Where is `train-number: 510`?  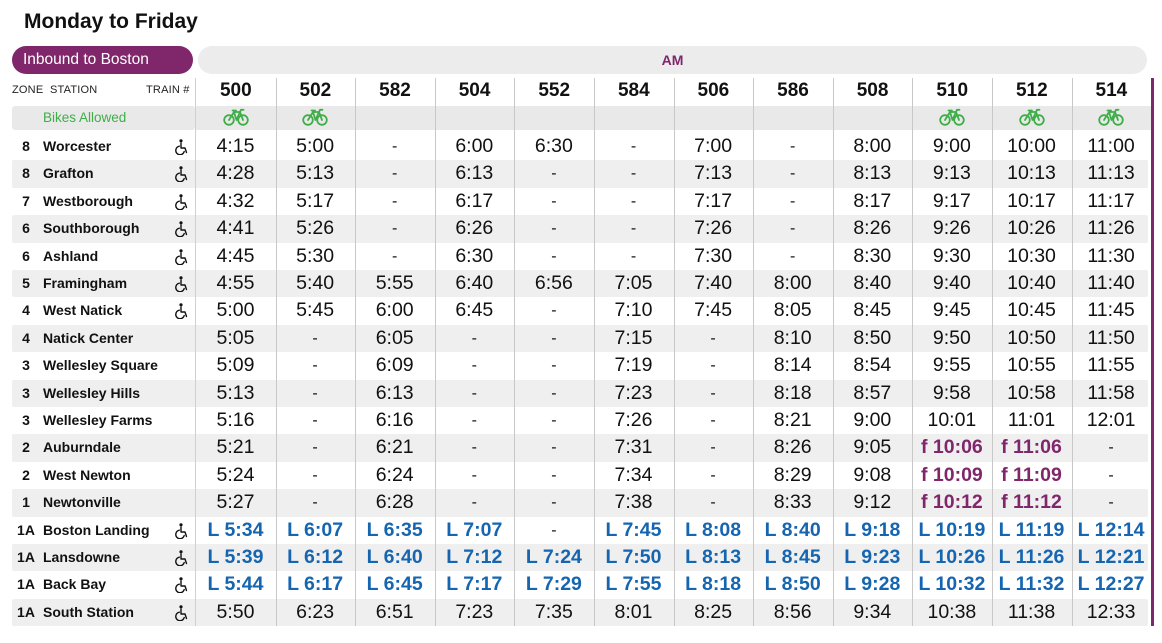
train-number: 510 is located at coordinates (952, 90).